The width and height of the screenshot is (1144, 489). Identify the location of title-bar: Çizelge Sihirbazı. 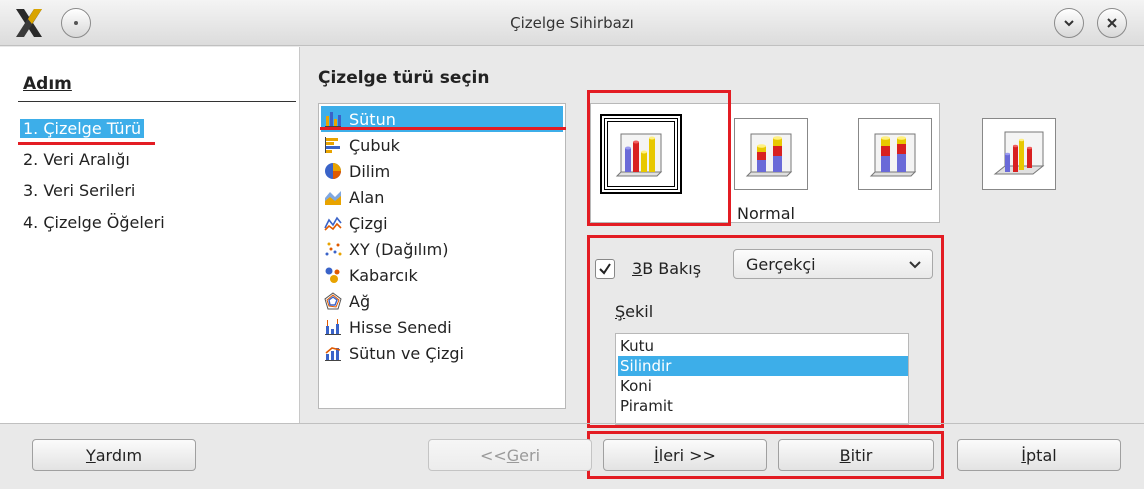
(572, 23).